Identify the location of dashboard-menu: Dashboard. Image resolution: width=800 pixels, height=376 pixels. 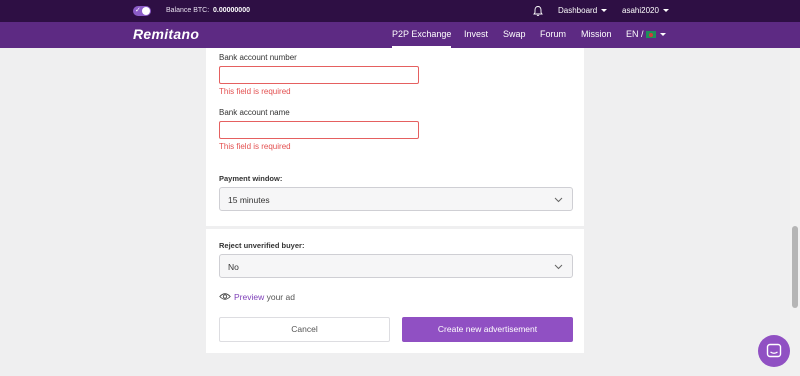
(583, 10).